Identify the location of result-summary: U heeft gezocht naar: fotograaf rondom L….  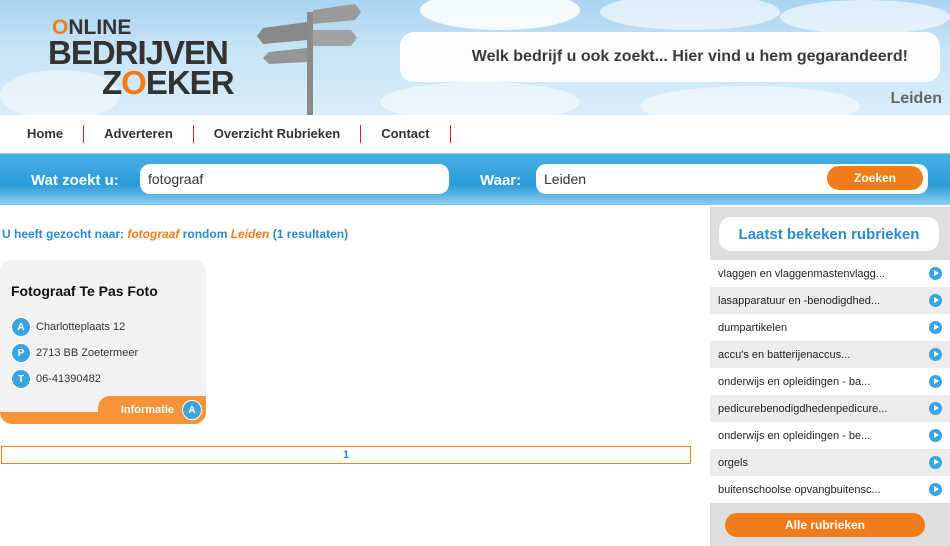
(175, 234).